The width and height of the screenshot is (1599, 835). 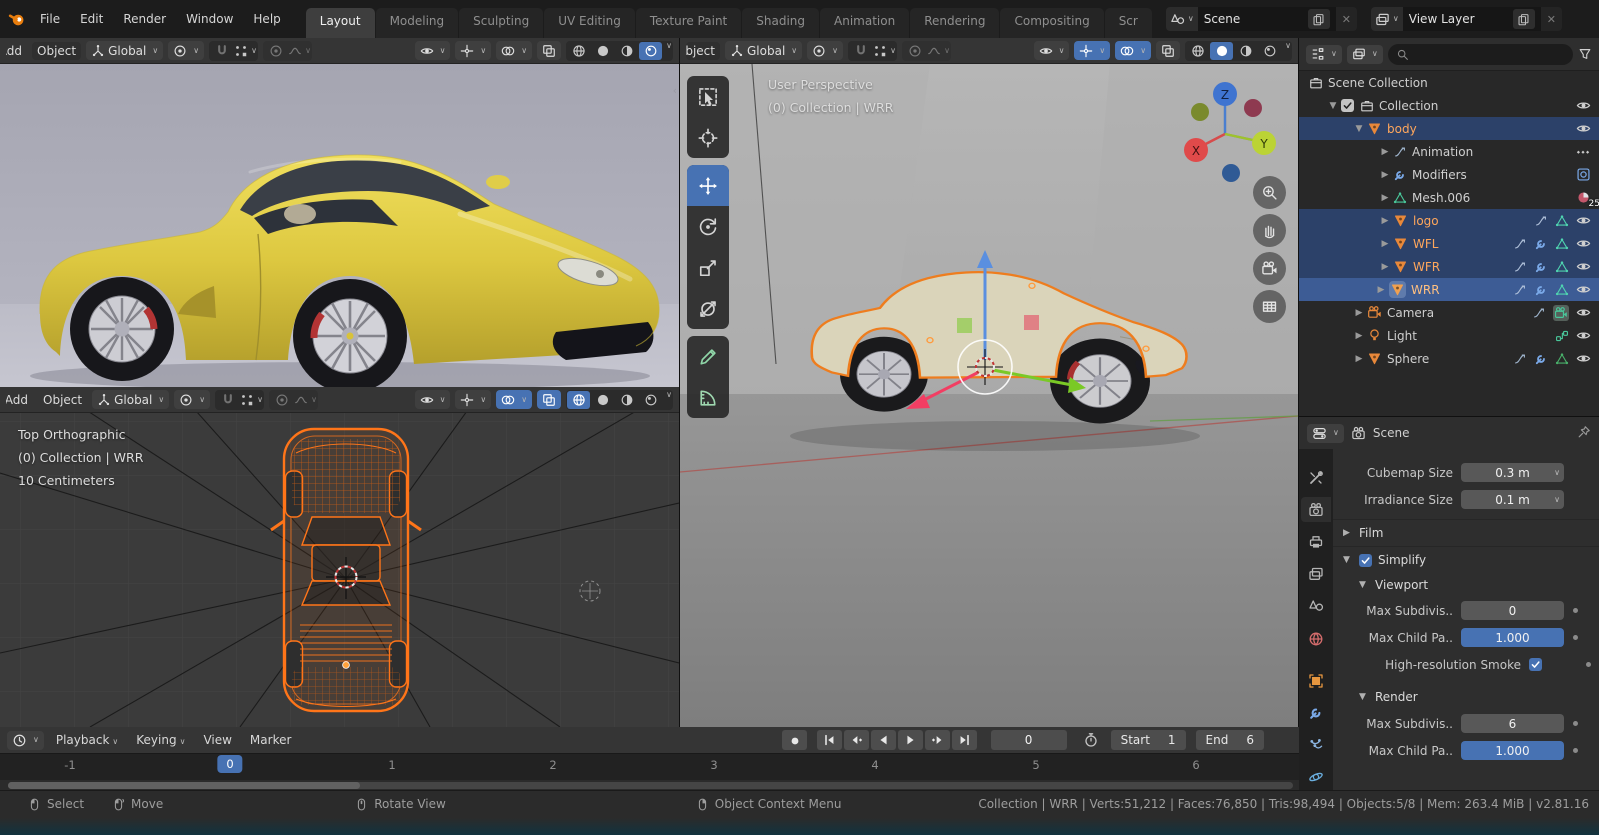 I want to click on tab-compositing: Compositing, so click(x=1052, y=23).